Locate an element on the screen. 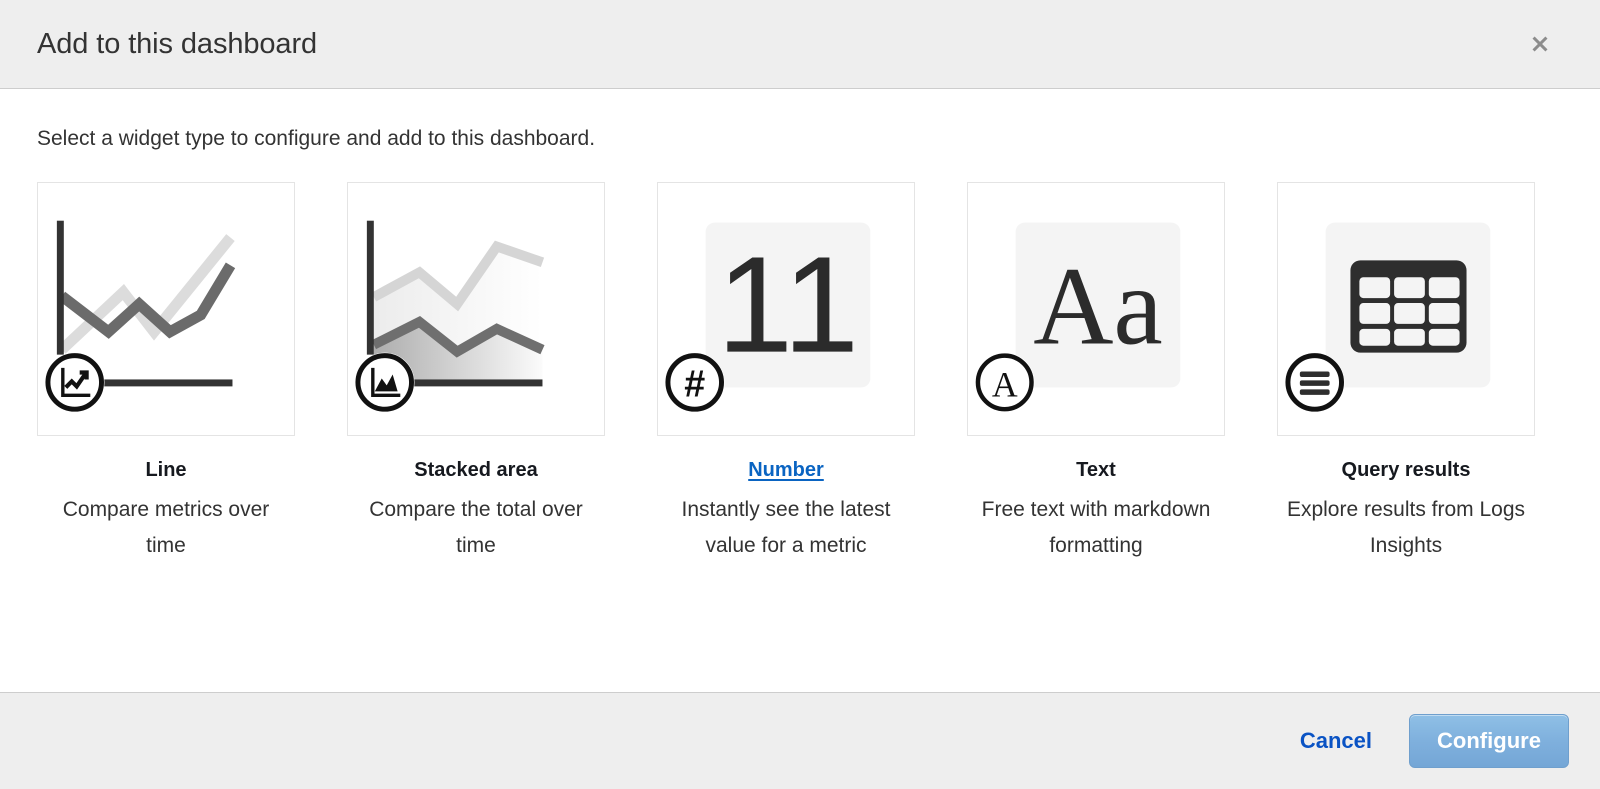 This screenshot has height=789, width=1600. widget-description: Compare metrics over time is located at coordinates (166, 528).